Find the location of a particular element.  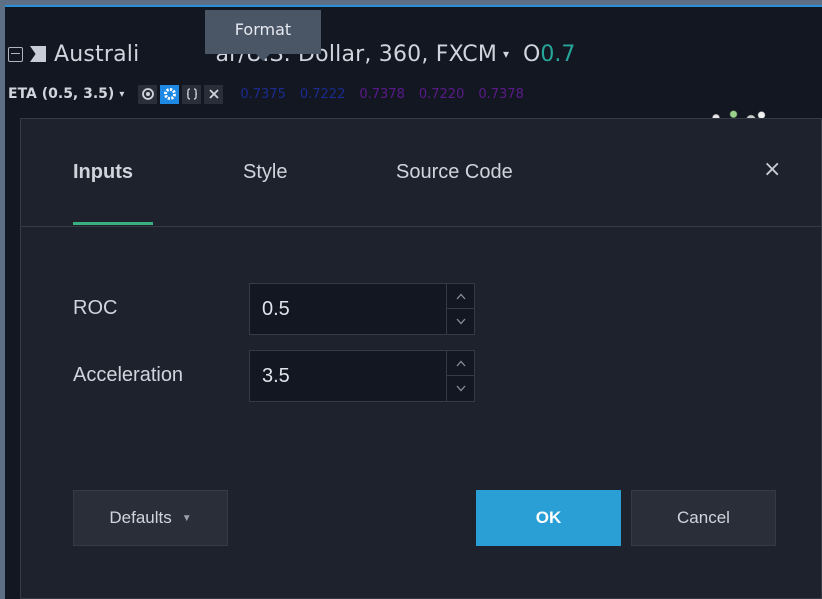

acceleration-decrement-icon is located at coordinates (460, 388).